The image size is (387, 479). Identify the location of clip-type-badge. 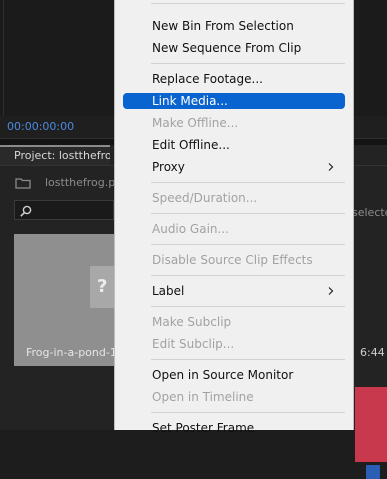
(373, 472).